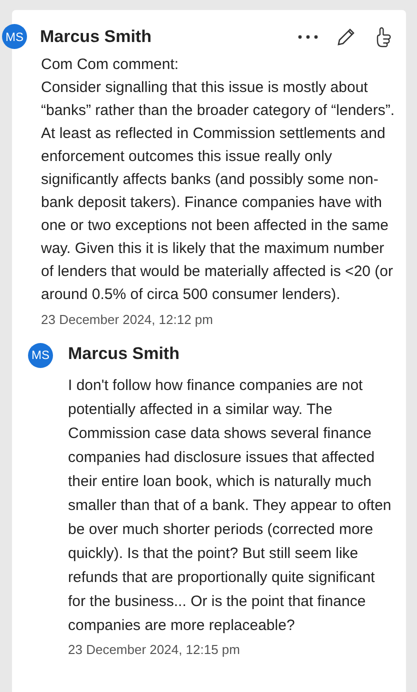 Image resolution: width=417 pixels, height=692 pixels. What do you see at coordinates (308, 37) in the screenshot?
I see `more-icon` at bounding box center [308, 37].